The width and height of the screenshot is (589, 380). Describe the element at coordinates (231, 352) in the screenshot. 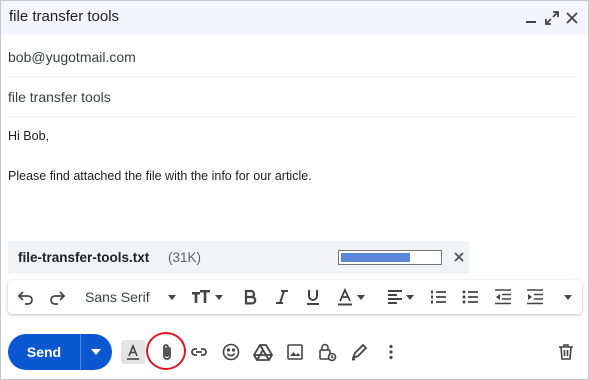

I see `emoji-icon` at that location.